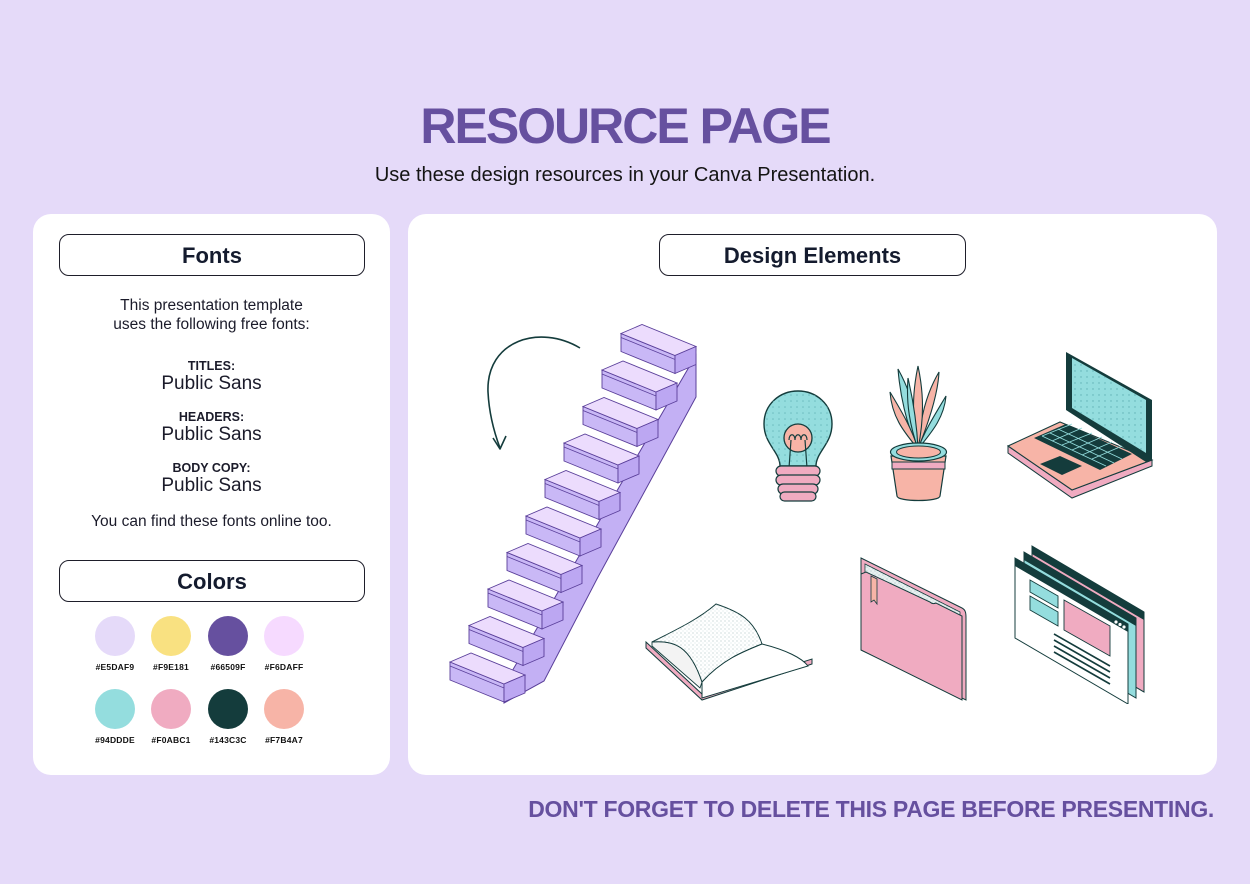 This screenshot has width=1250, height=884. I want to click on colors-heading: Colors, so click(212, 581).